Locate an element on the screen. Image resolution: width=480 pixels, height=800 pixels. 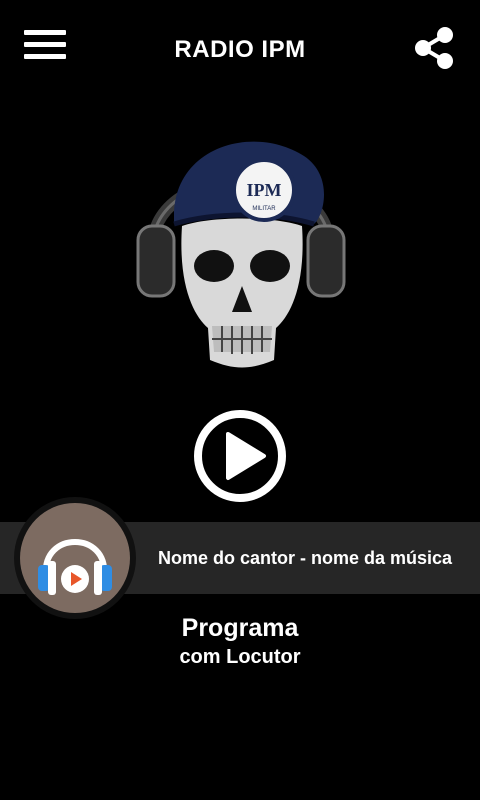
app-title: RADIO IPM is located at coordinates (240, 49).